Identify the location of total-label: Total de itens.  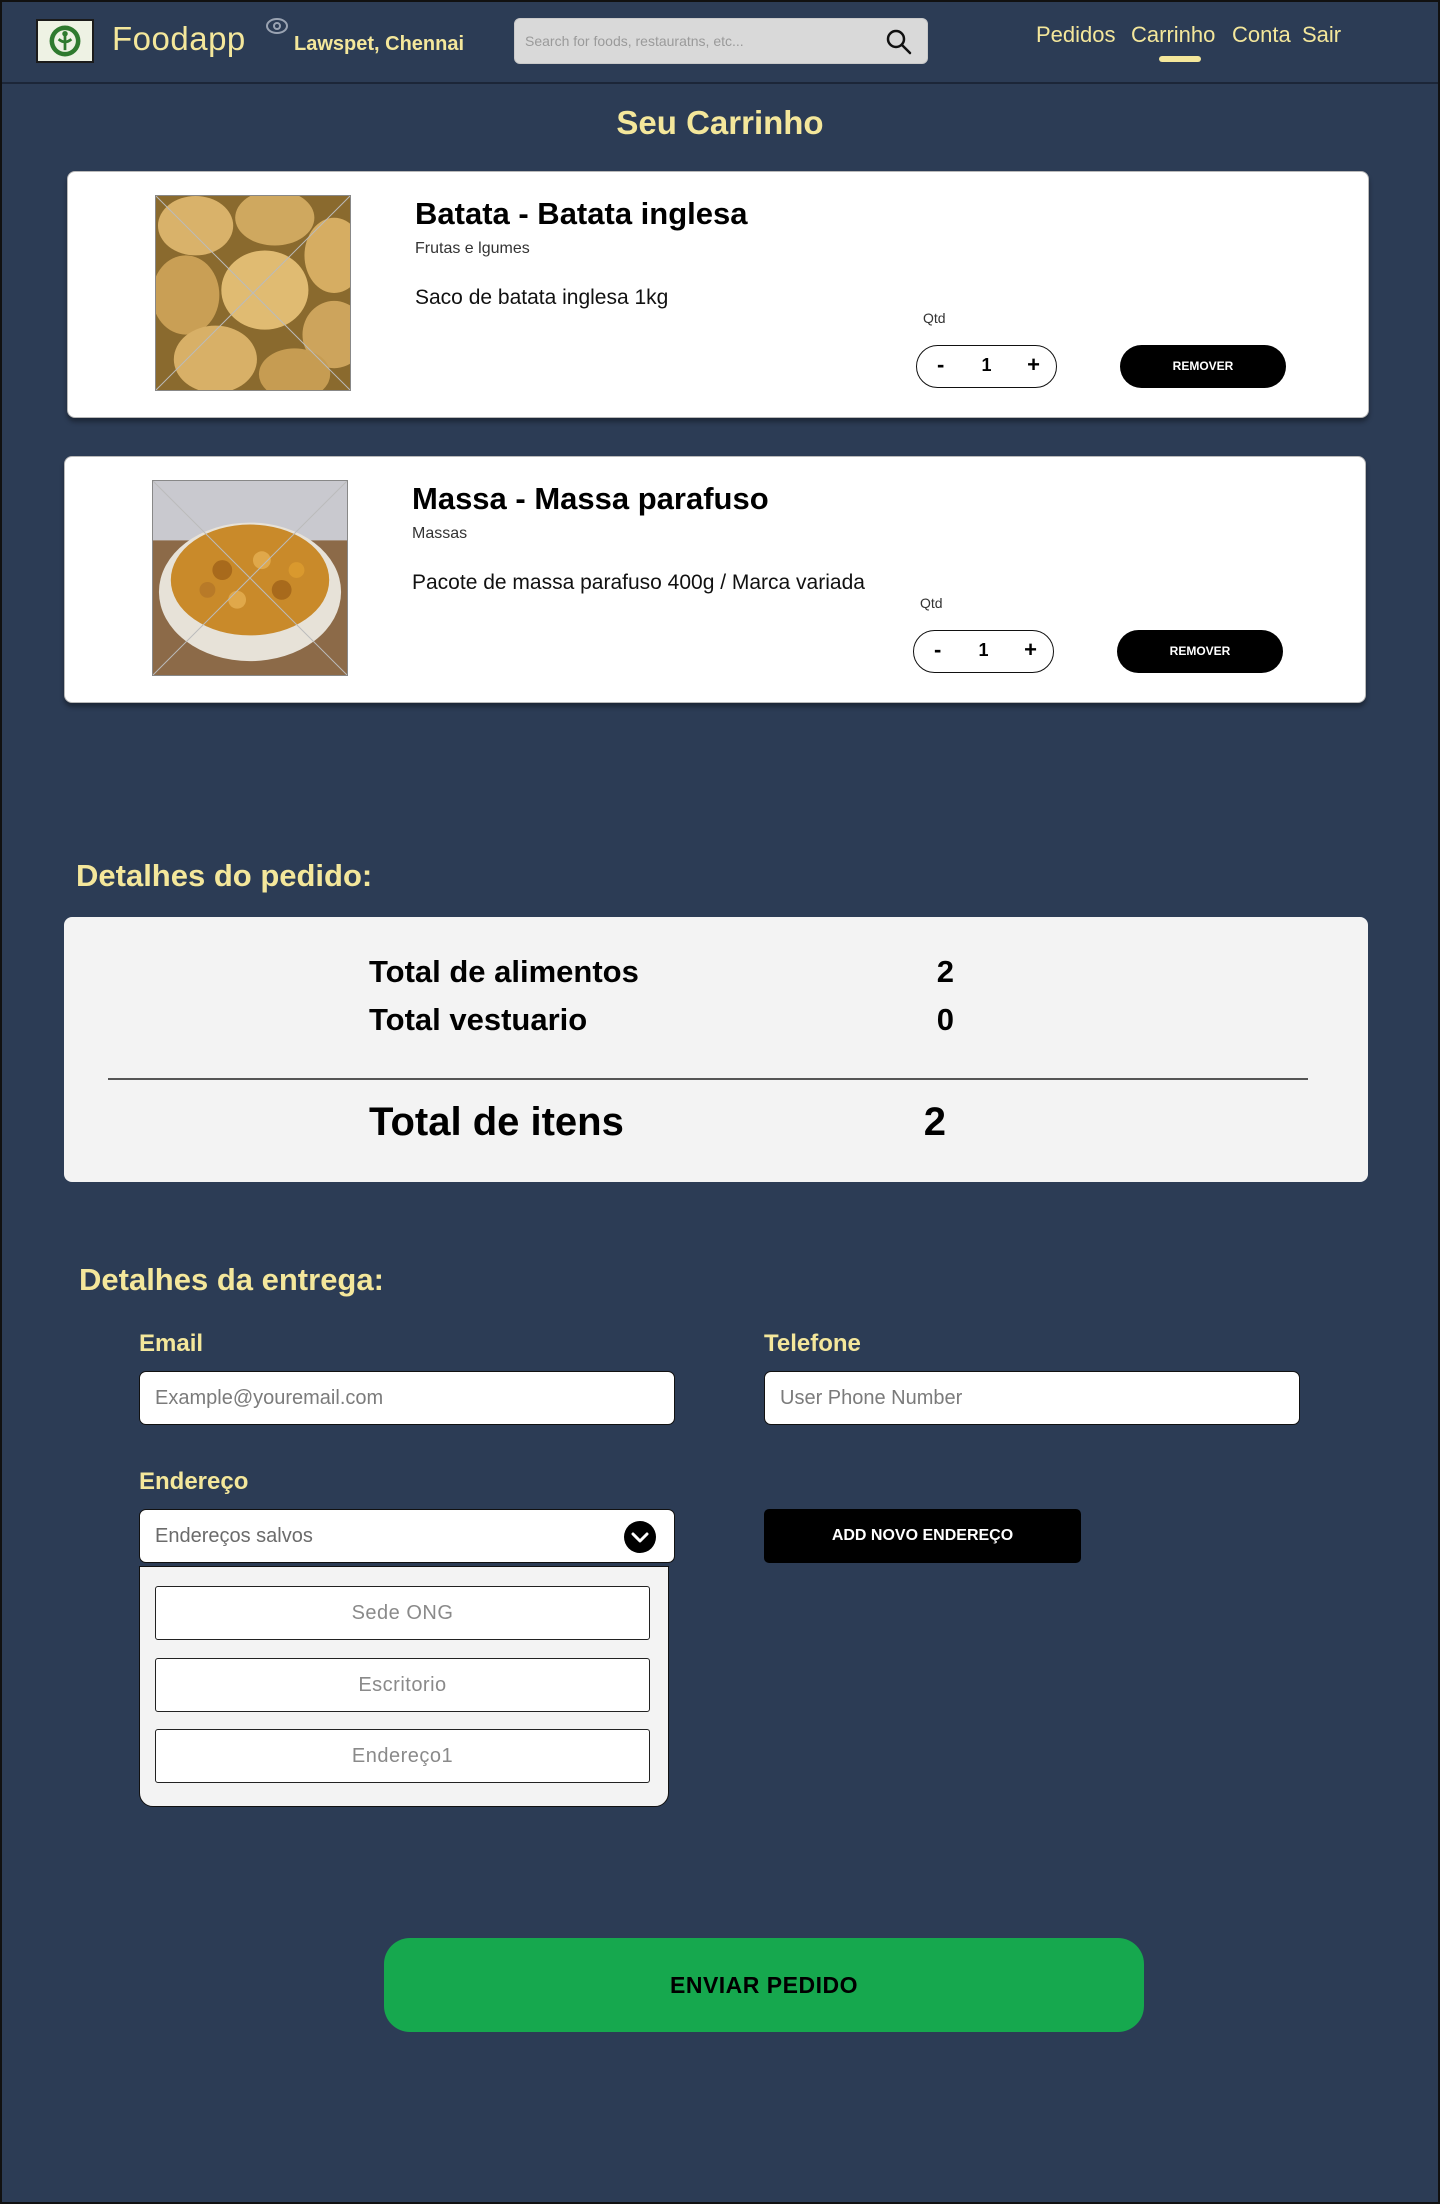
(496, 1122).